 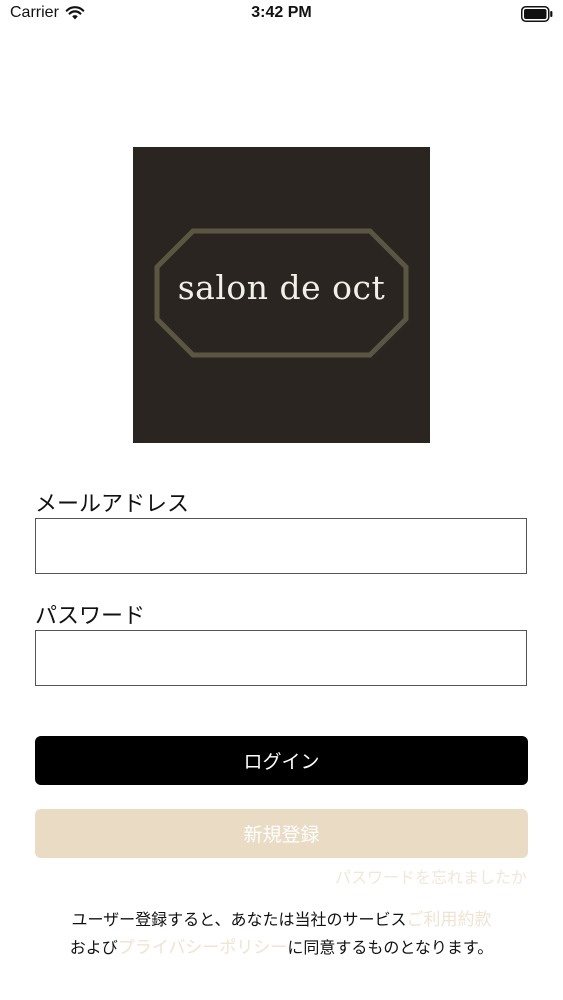 I want to click on status-time: 3:42 PM, so click(x=281, y=12).